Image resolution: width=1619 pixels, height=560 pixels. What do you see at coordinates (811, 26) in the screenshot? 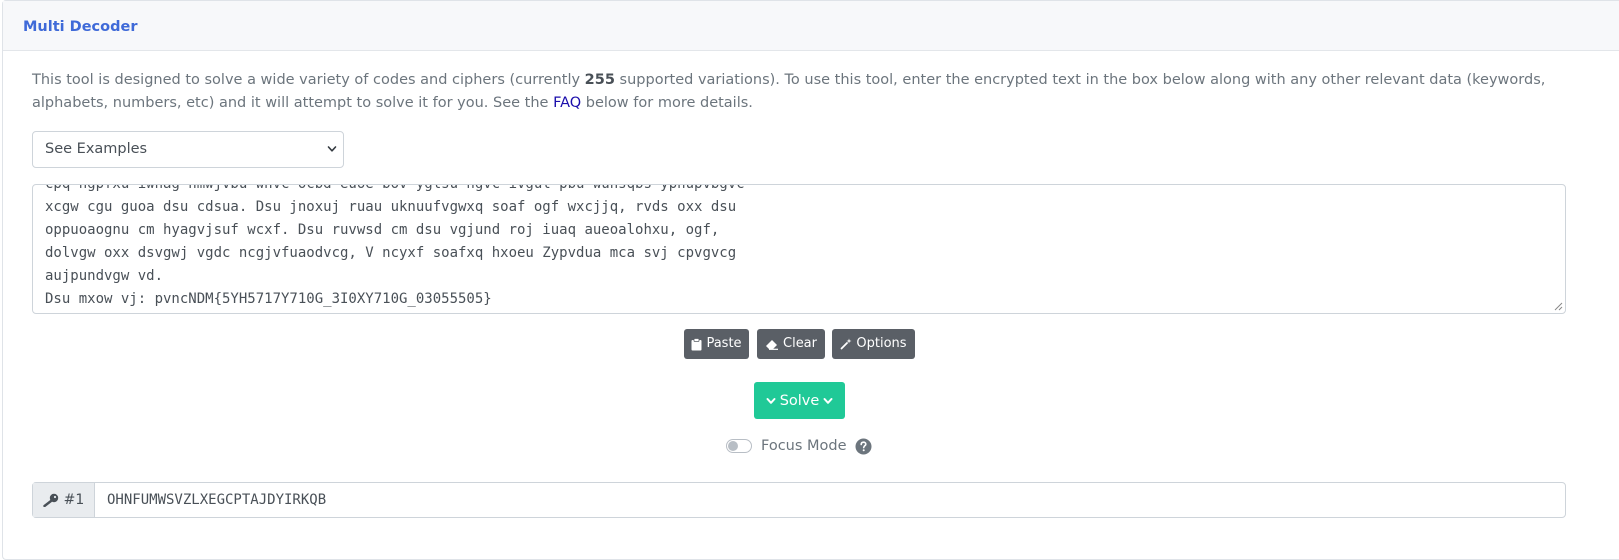
I see `card-header: Multi Decoder` at bounding box center [811, 26].